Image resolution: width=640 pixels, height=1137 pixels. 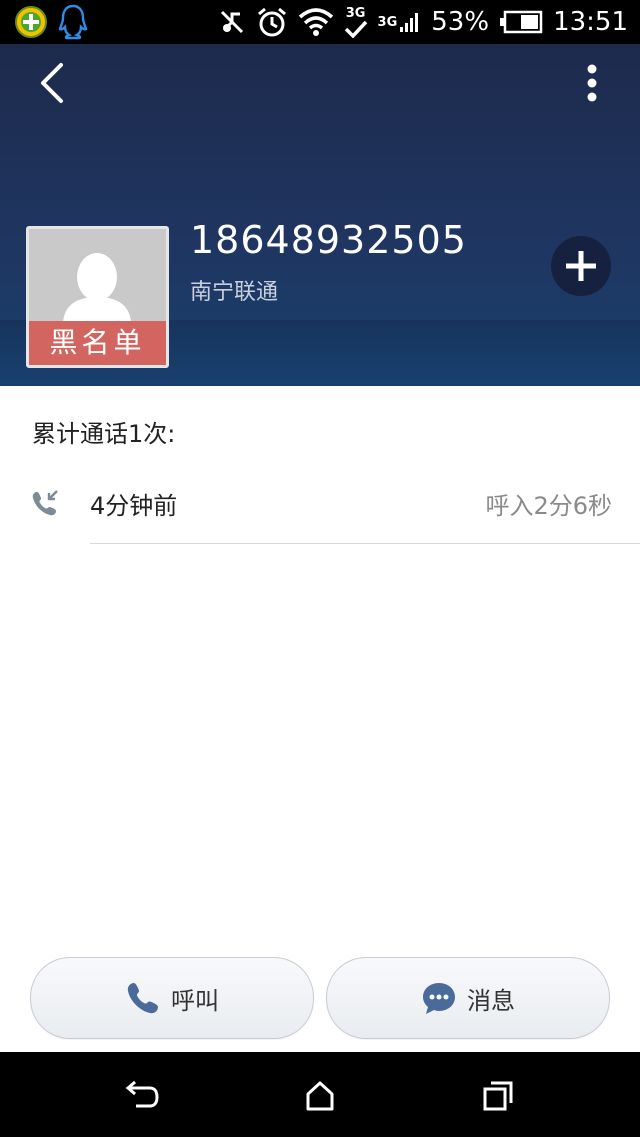 I want to click on recent-apps-icon, so click(x=498, y=1096).